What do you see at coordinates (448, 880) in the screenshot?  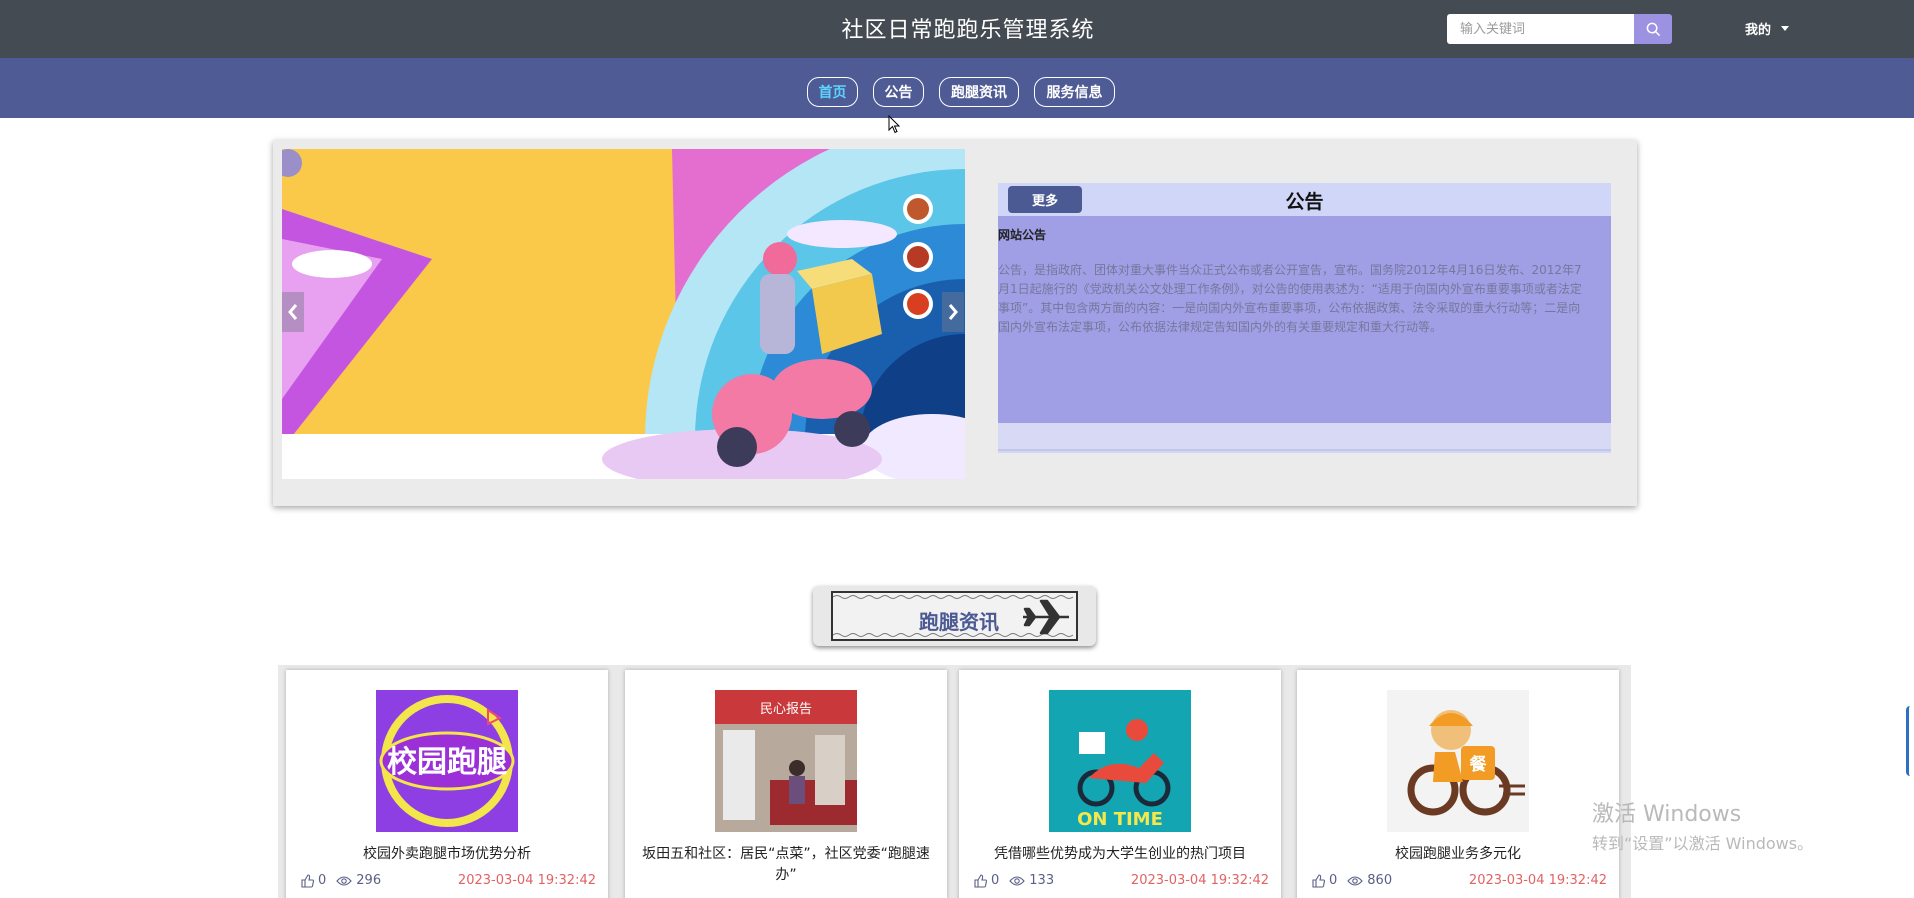 I see `news-meta: 0 296 2023-03-04 19:32:42` at bounding box center [448, 880].